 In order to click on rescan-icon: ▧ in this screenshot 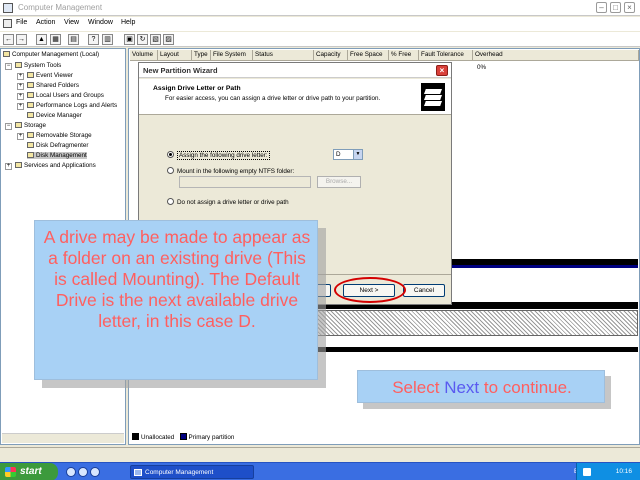, I will do `click(155, 39)`.